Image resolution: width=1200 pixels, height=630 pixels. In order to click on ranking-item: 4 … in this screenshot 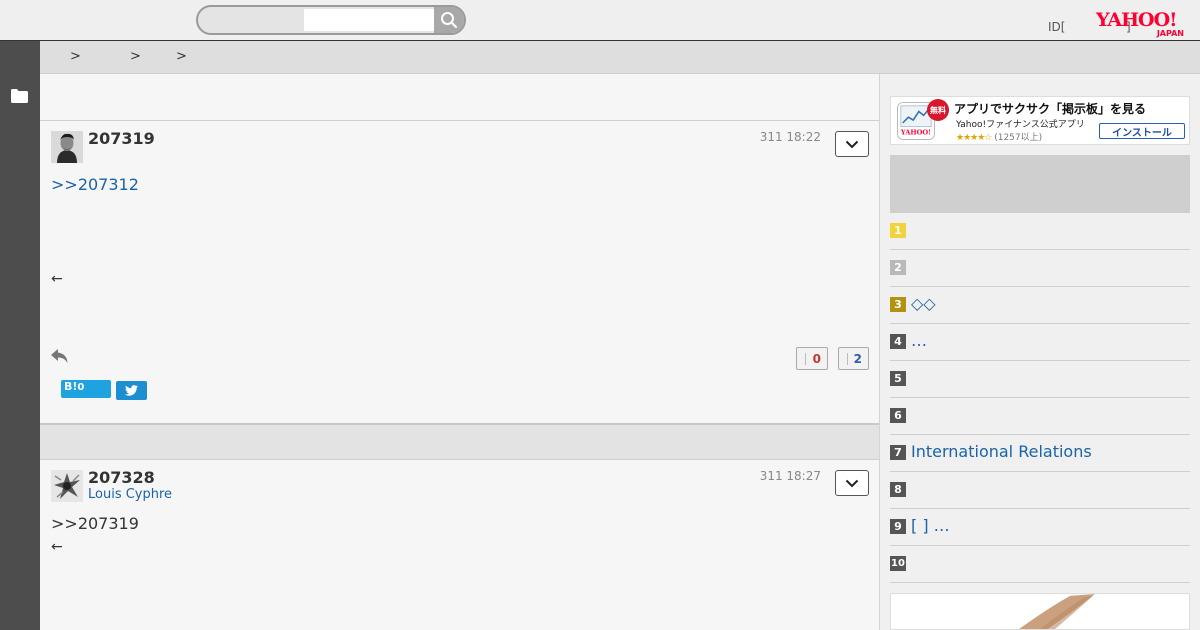, I will do `click(1040, 342)`.